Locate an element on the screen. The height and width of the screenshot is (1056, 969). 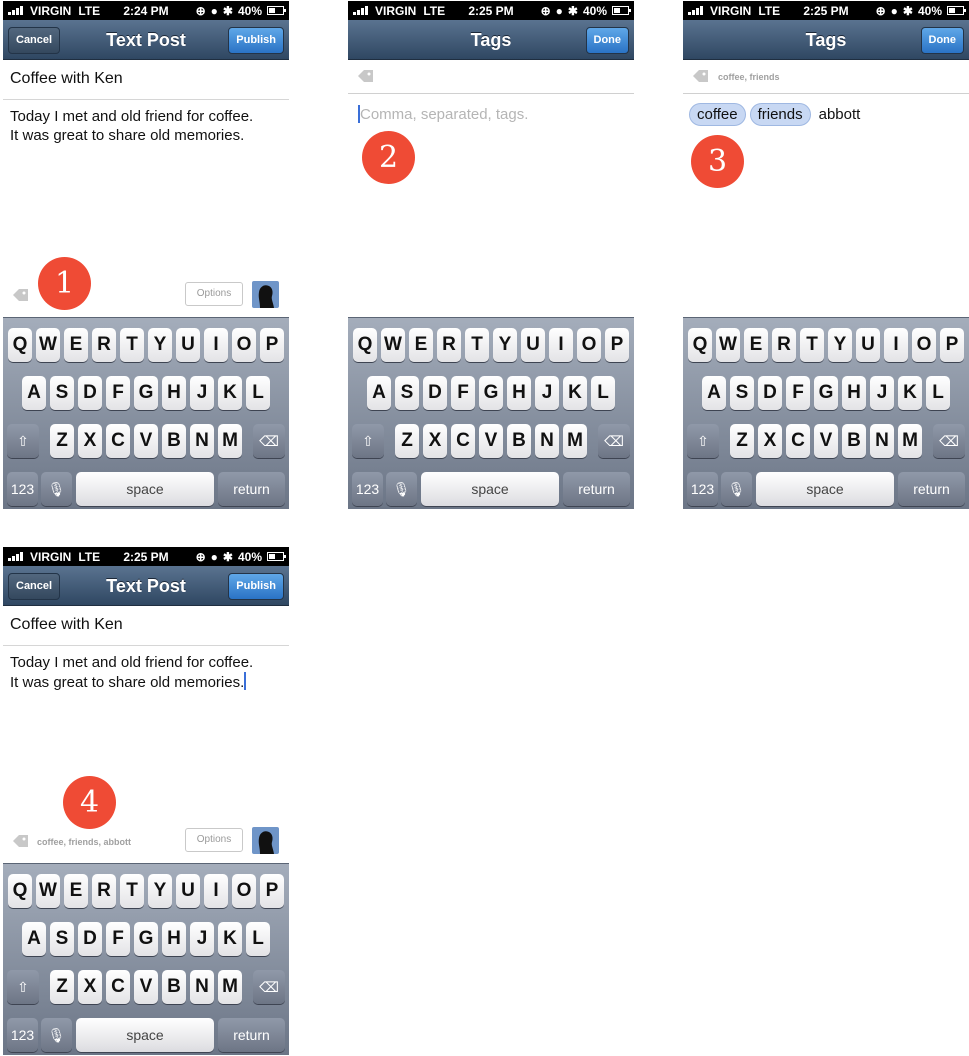
tag-chip-friends: friends is located at coordinates (780, 114).